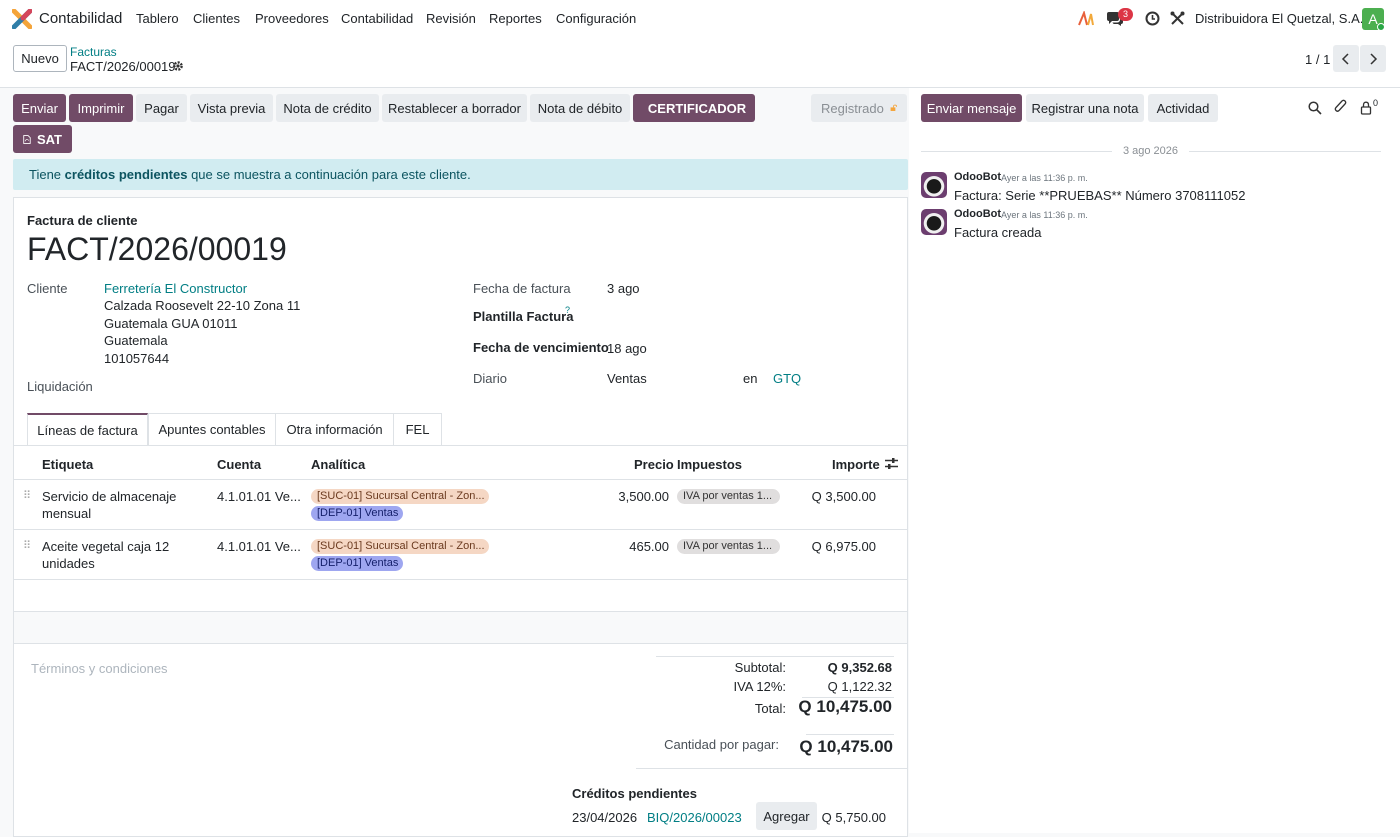  Describe the element at coordinates (515, 18) in the screenshot. I see `menu-reportes: Reportes` at that location.